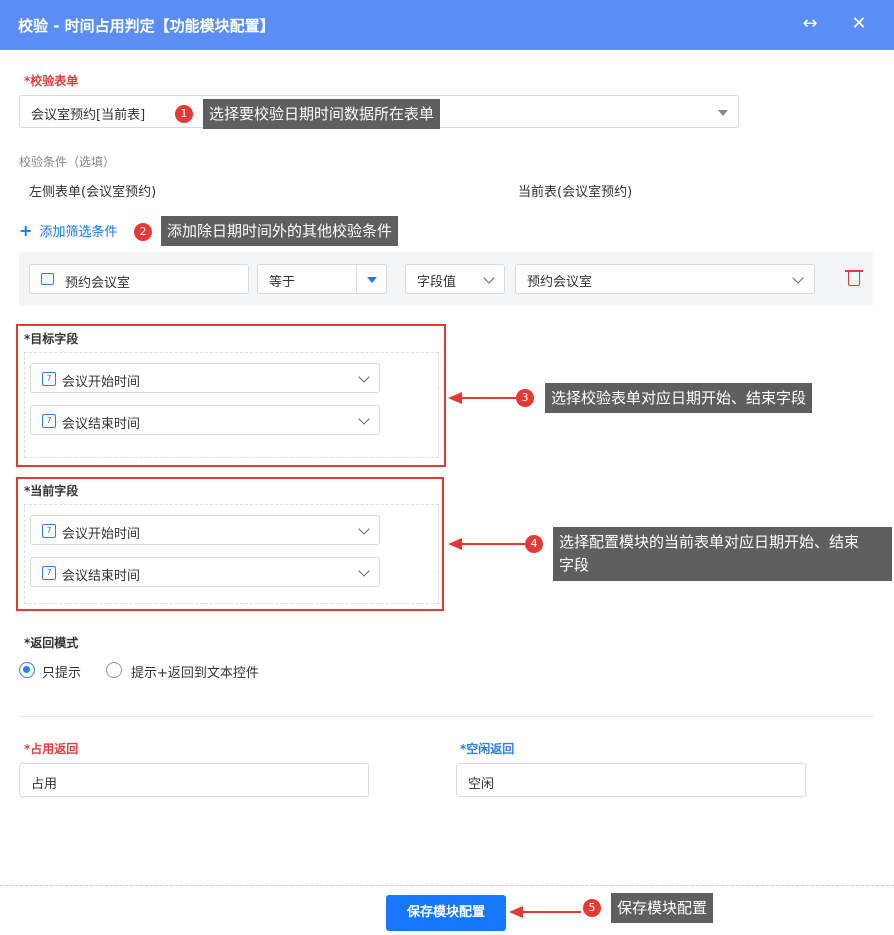 Image resolution: width=894 pixels, height=935 pixels. What do you see at coordinates (51, 491) in the screenshot?
I see `current-label: *当前字段` at bounding box center [51, 491].